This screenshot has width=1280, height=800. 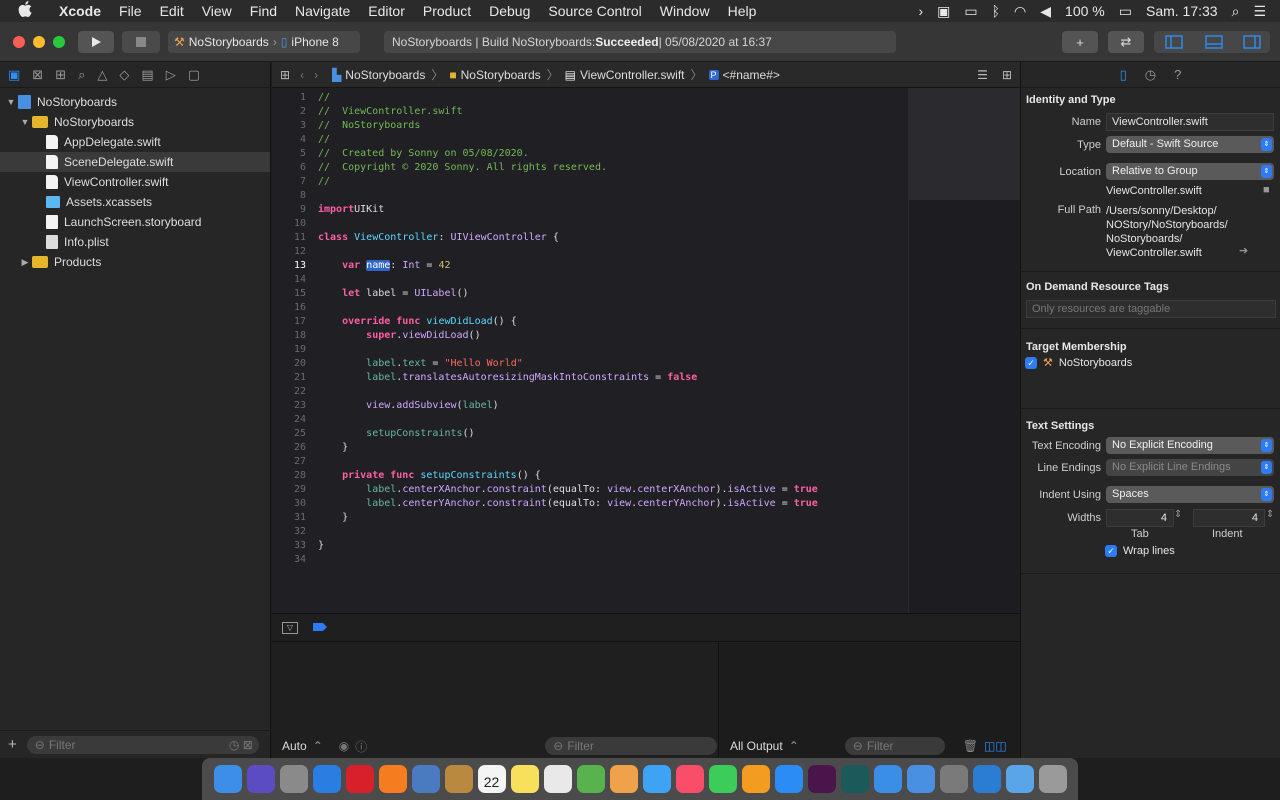 What do you see at coordinates (1178, 514) in the screenshot?
I see `tab-width-stepper: ⇕` at bounding box center [1178, 514].